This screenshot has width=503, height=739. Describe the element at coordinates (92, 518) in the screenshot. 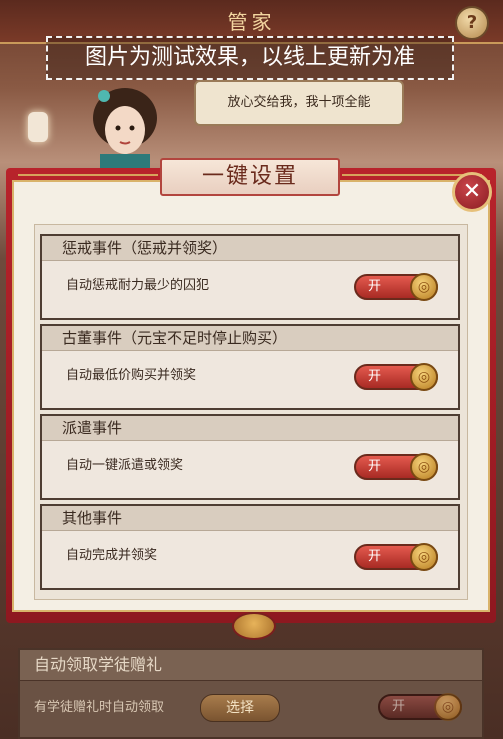

I see `section-title: 其他事件` at that location.